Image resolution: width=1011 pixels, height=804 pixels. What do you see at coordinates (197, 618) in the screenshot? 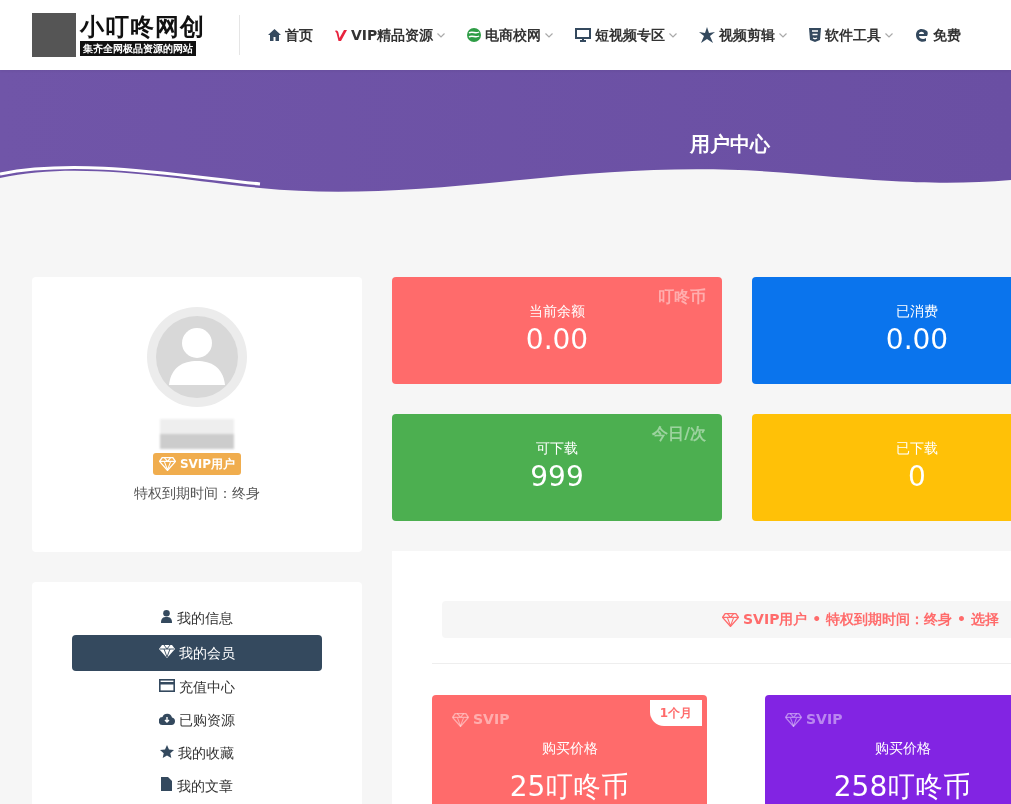
I see `sidebar-item: 我的信息` at bounding box center [197, 618].